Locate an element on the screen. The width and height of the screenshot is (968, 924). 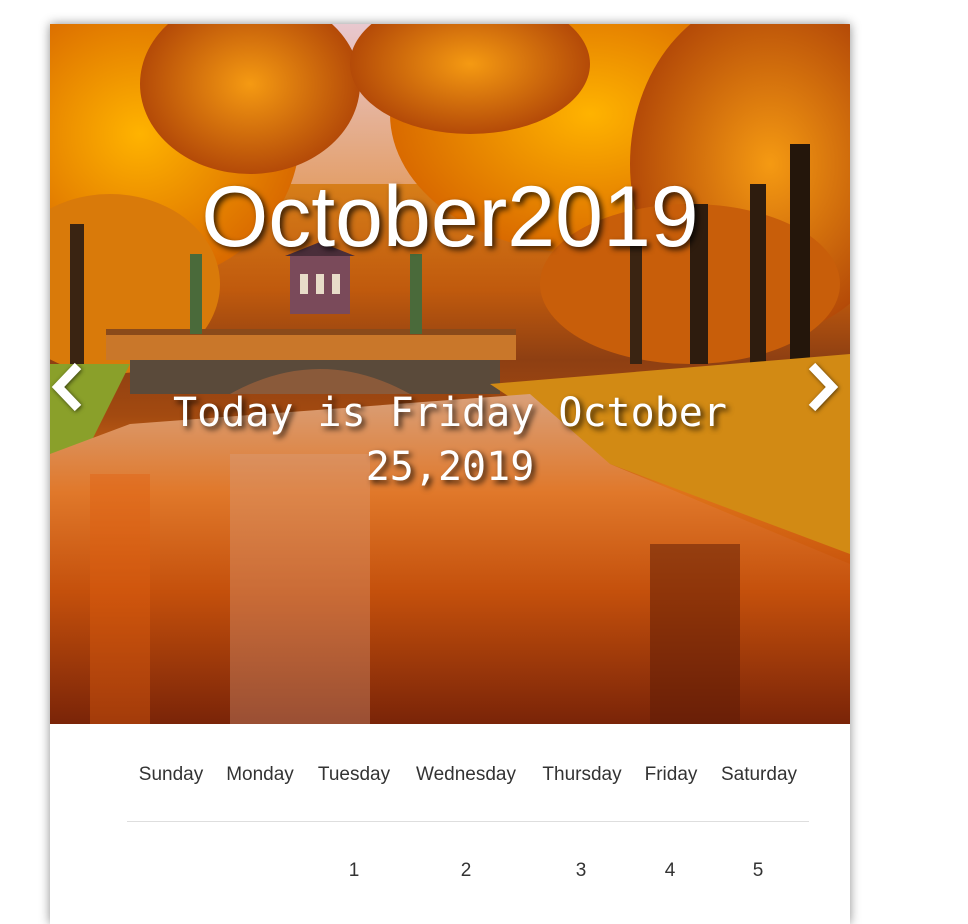
weekday-sunday: Sunday is located at coordinates (171, 774).